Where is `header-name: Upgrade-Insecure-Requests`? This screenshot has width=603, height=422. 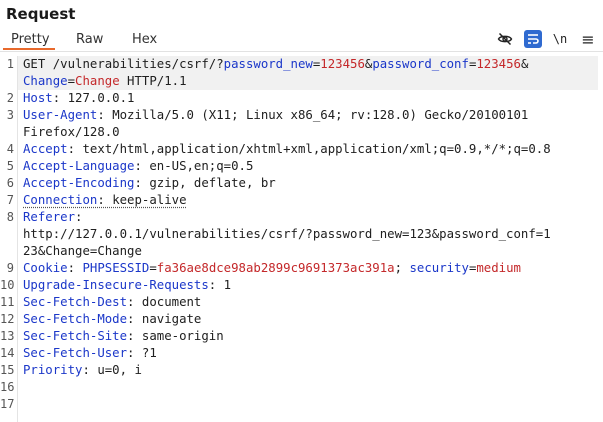
header-name: Upgrade-Insecure-Requests is located at coordinates (116, 285).